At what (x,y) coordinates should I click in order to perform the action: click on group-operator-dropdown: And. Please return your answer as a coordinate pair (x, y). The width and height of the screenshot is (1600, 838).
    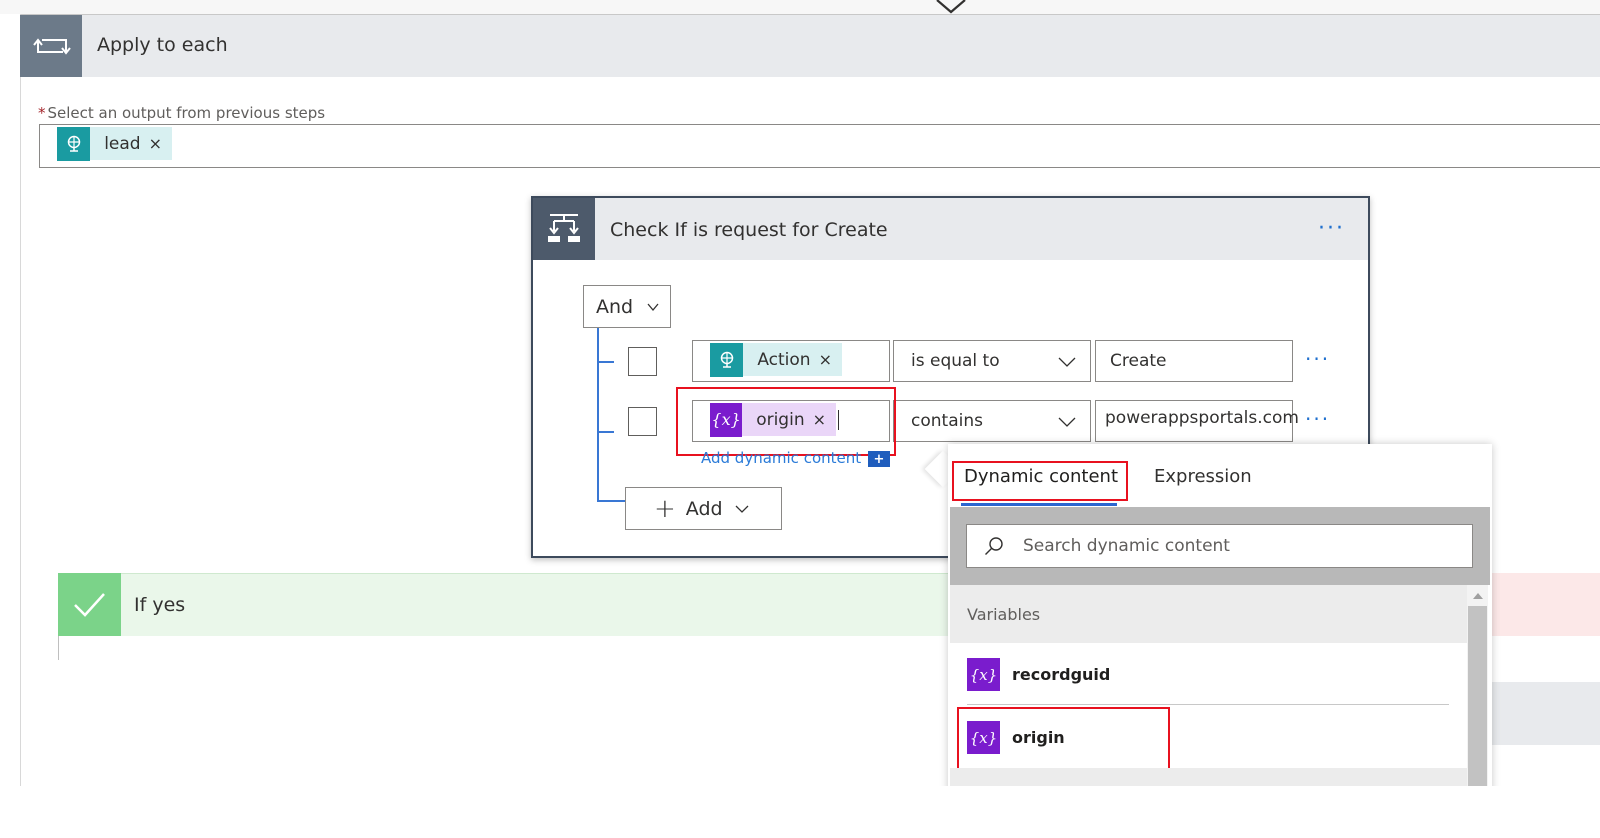
    Looking at the image, I should click on (627, 306).